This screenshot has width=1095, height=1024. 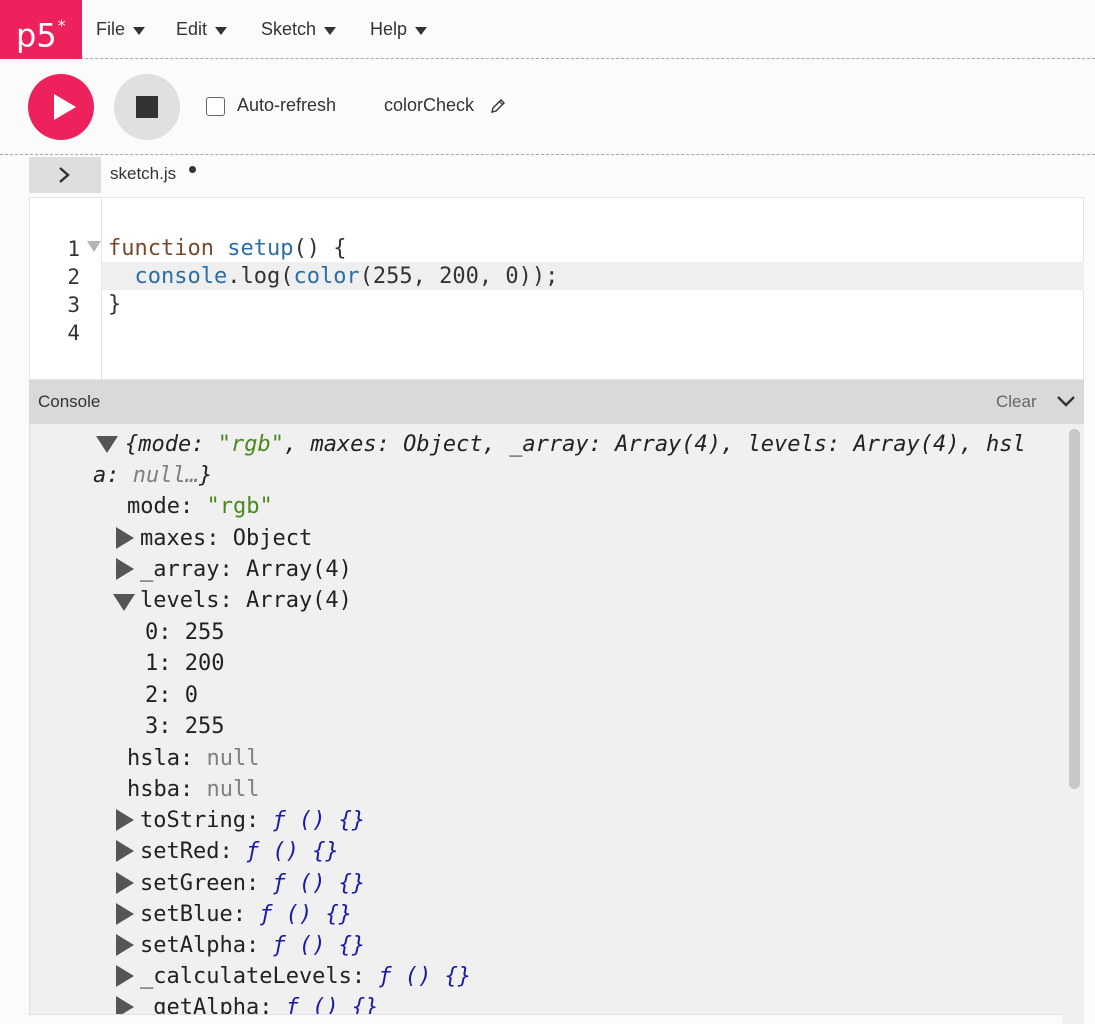 What do you see at coordinates (167, 789) in the screenshot?
I see `prop-key: hsba:` at bounding box center [167, 789].